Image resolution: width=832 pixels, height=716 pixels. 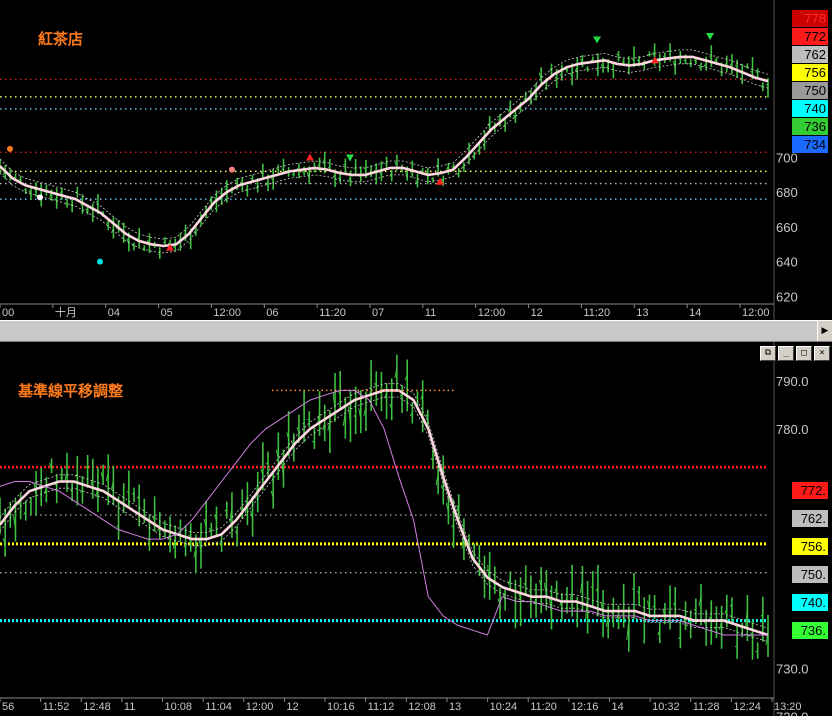 What do you see at coordinates (822, 353) in the screenshot?
I see `close-icon: ×` at bounding box center [822, 353].